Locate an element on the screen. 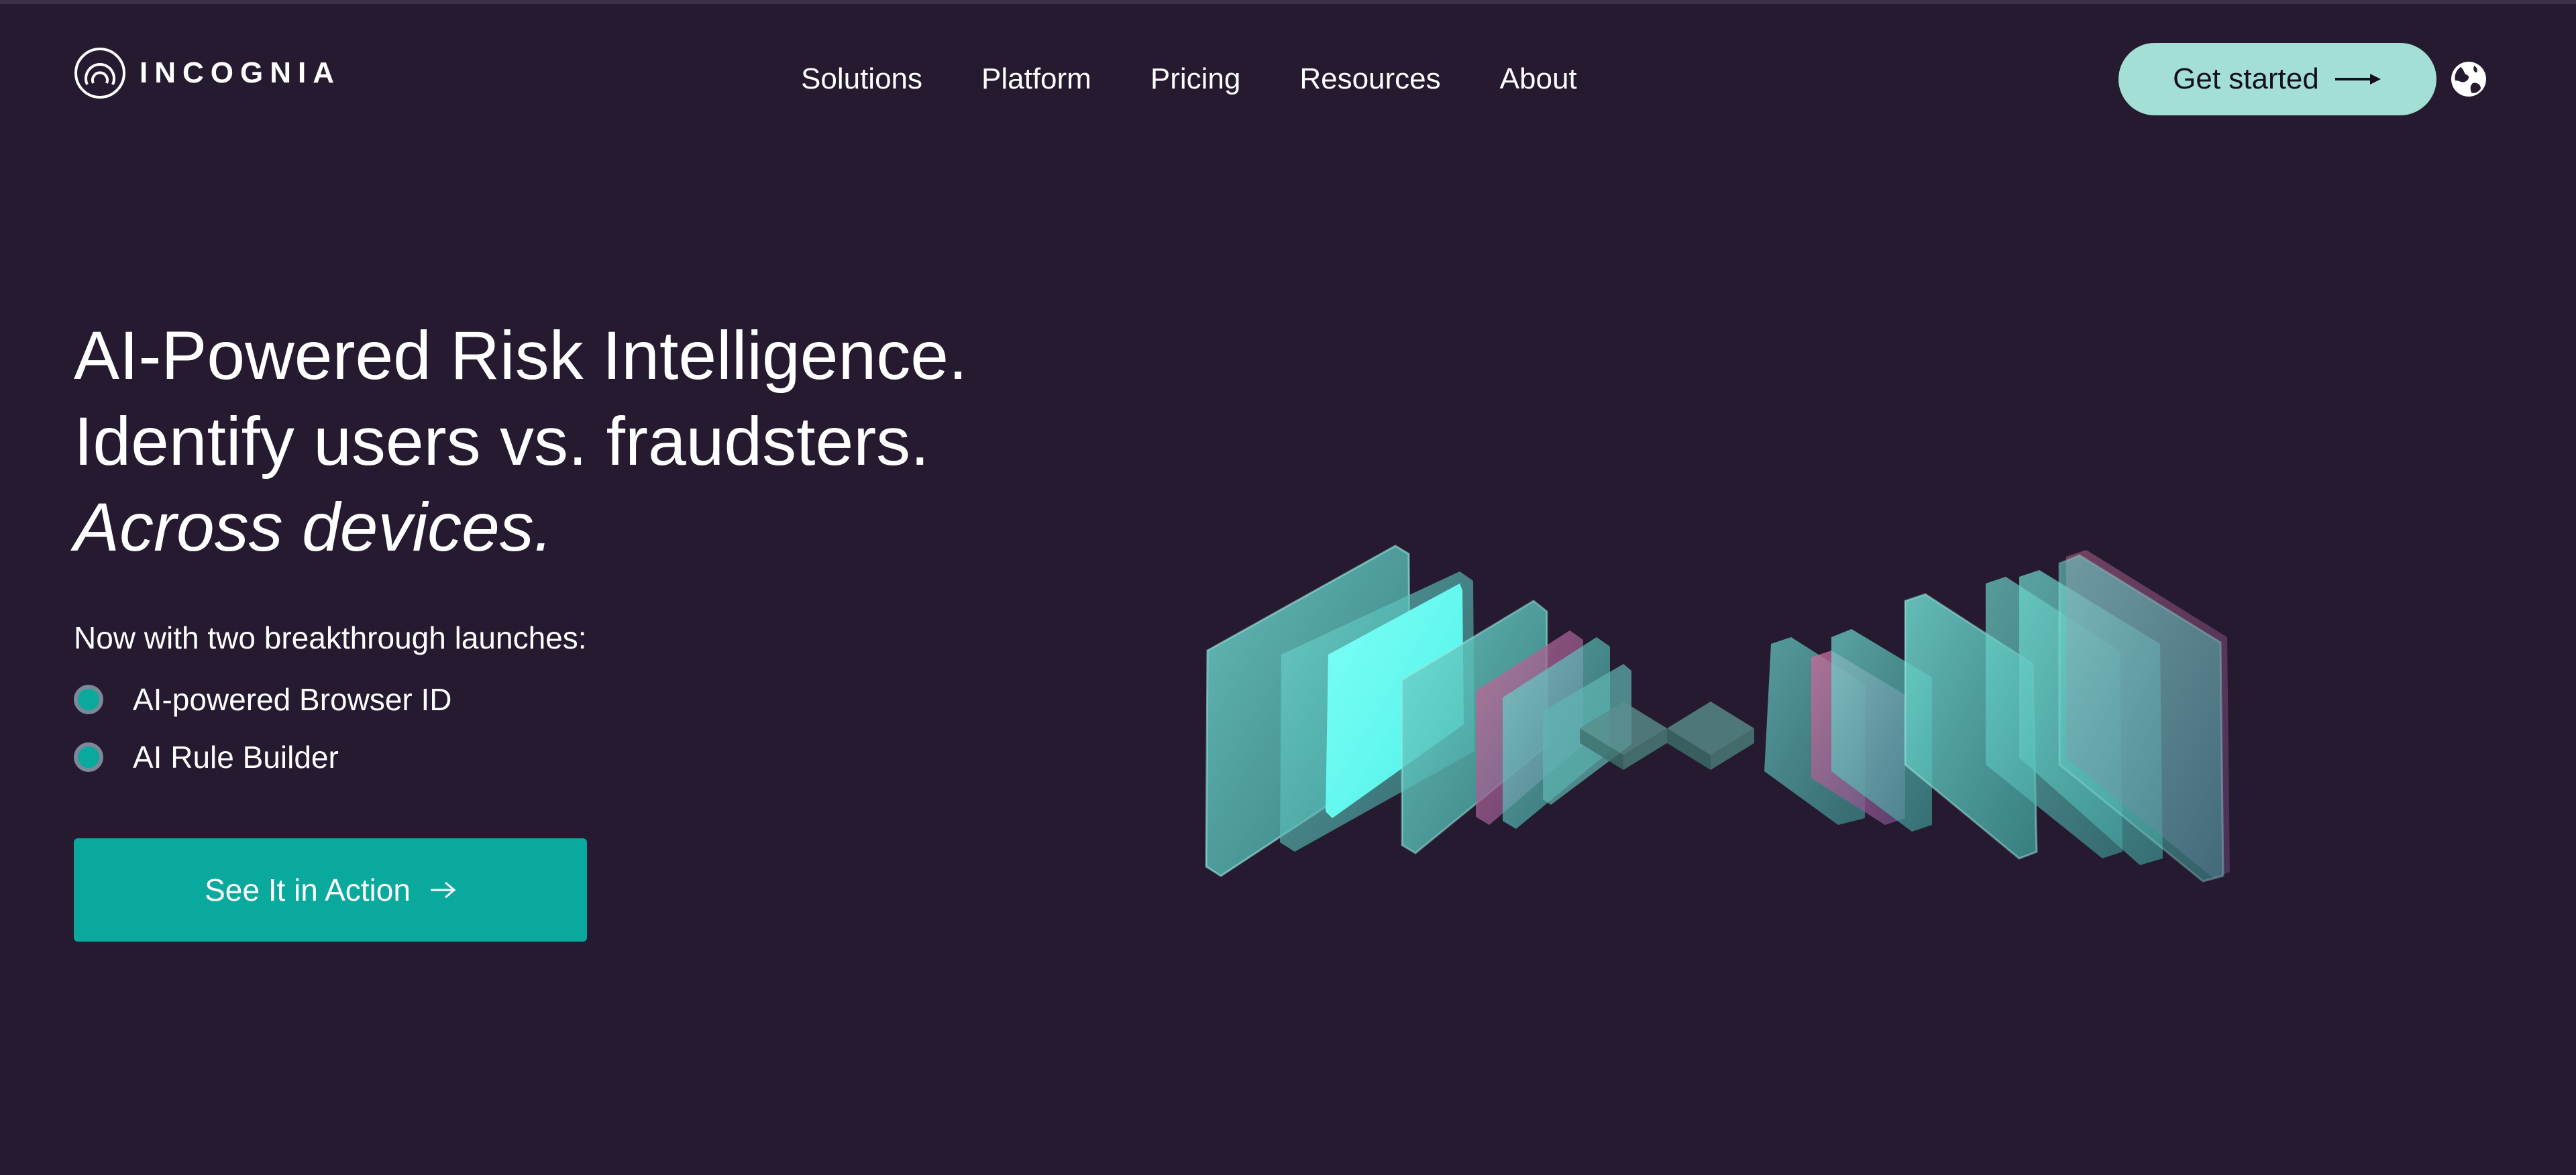 The image size is (2576, 1175). launch-item-label: AI-powered Browser ID is located at coordinates (292, 699).